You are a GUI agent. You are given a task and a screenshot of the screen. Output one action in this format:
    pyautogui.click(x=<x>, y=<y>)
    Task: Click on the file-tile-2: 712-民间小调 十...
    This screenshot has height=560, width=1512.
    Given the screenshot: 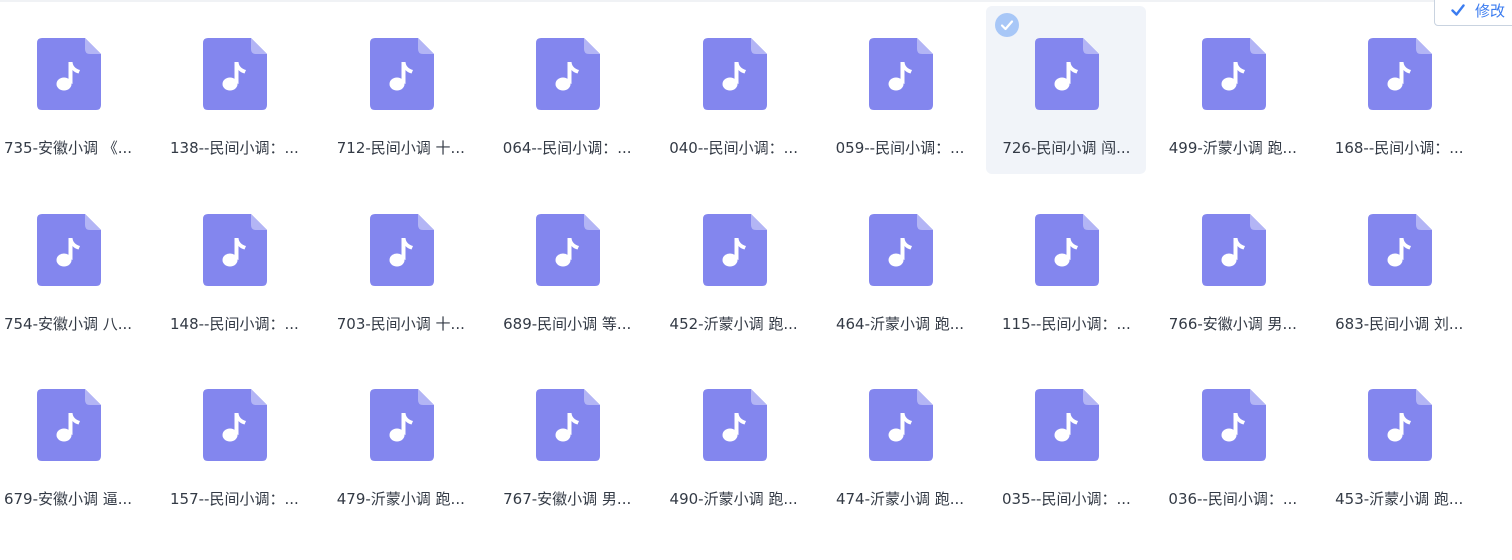 What is the action you would take?
    pyautogui.click(x=401, y=90)
    